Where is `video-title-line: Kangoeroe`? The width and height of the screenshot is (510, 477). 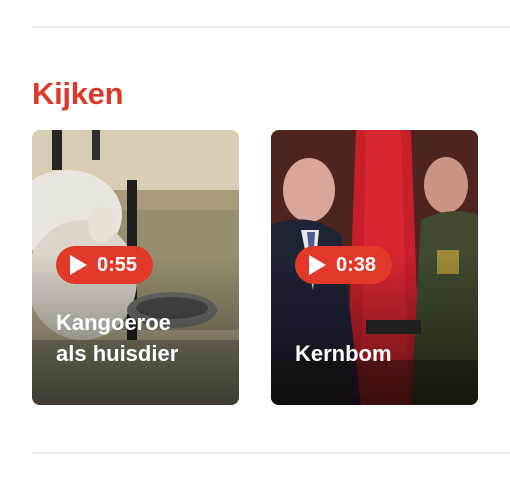 video-title-line: Kangoeroe is located at coordinates (113, 322).